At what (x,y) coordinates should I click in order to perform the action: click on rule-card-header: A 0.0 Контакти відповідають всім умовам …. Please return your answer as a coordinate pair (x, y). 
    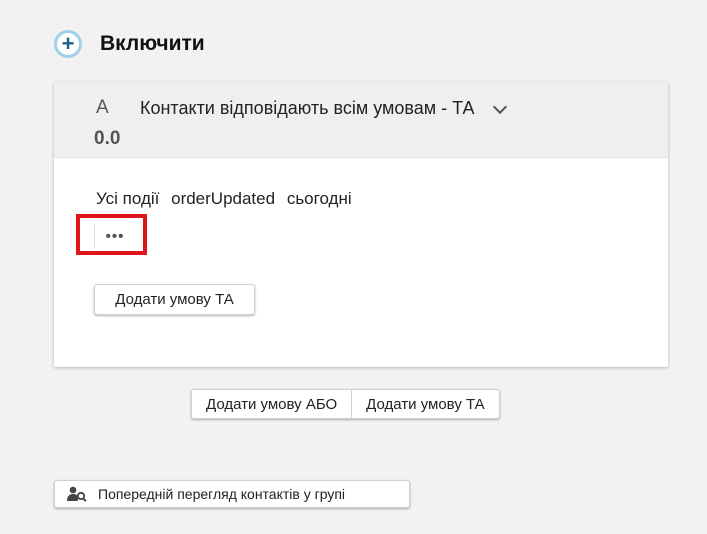
    Looking at the image, I should click on (361, 120).